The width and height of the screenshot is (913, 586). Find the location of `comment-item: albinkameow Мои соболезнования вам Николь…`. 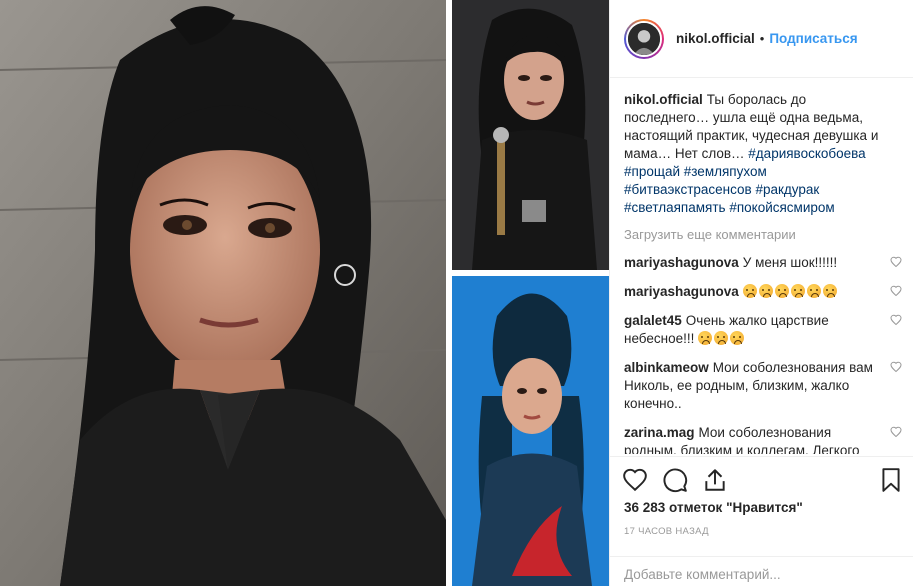

comment-item: albinkameow Мои соболезнования вам Николь… is located at coordinates (763, 386).